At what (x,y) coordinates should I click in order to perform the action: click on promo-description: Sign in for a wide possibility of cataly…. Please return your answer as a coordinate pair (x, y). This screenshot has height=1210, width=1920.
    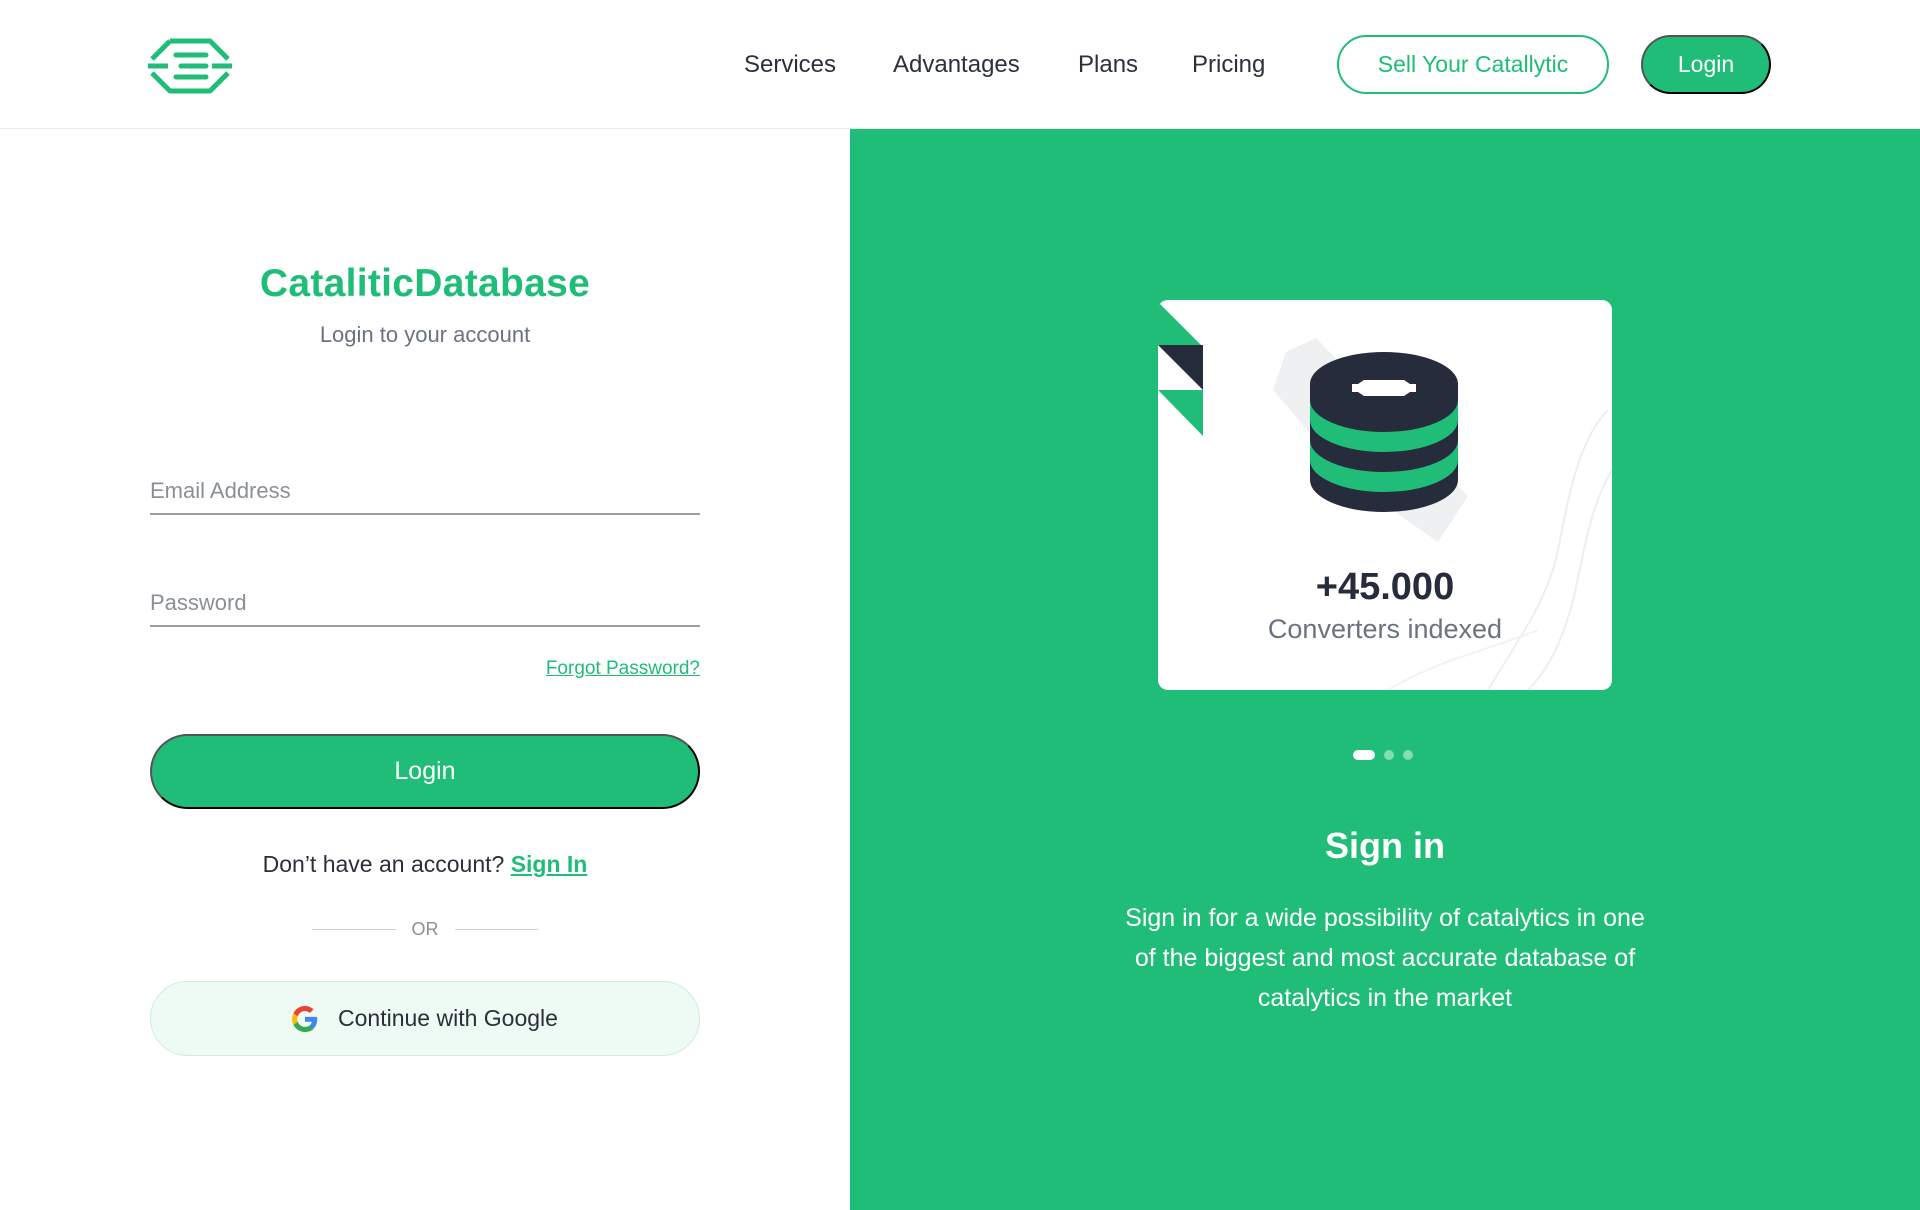
    Looking at the image, I should click on (1385, 958).